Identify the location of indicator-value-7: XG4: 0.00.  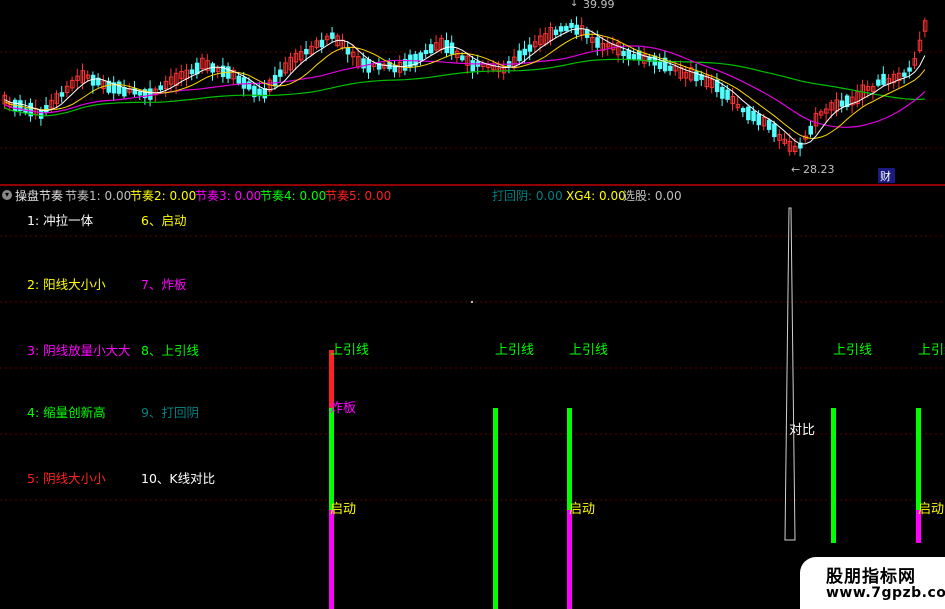
(596, 196).